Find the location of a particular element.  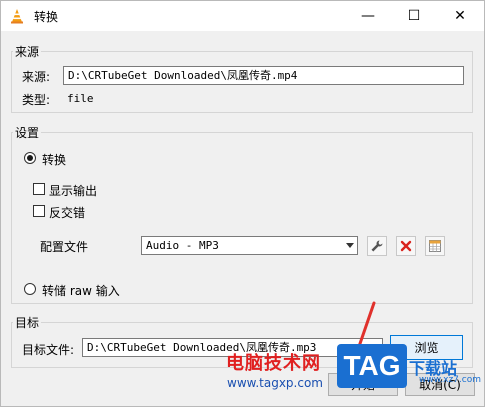

minimize-icon: — is located at coordinates (368, 16).